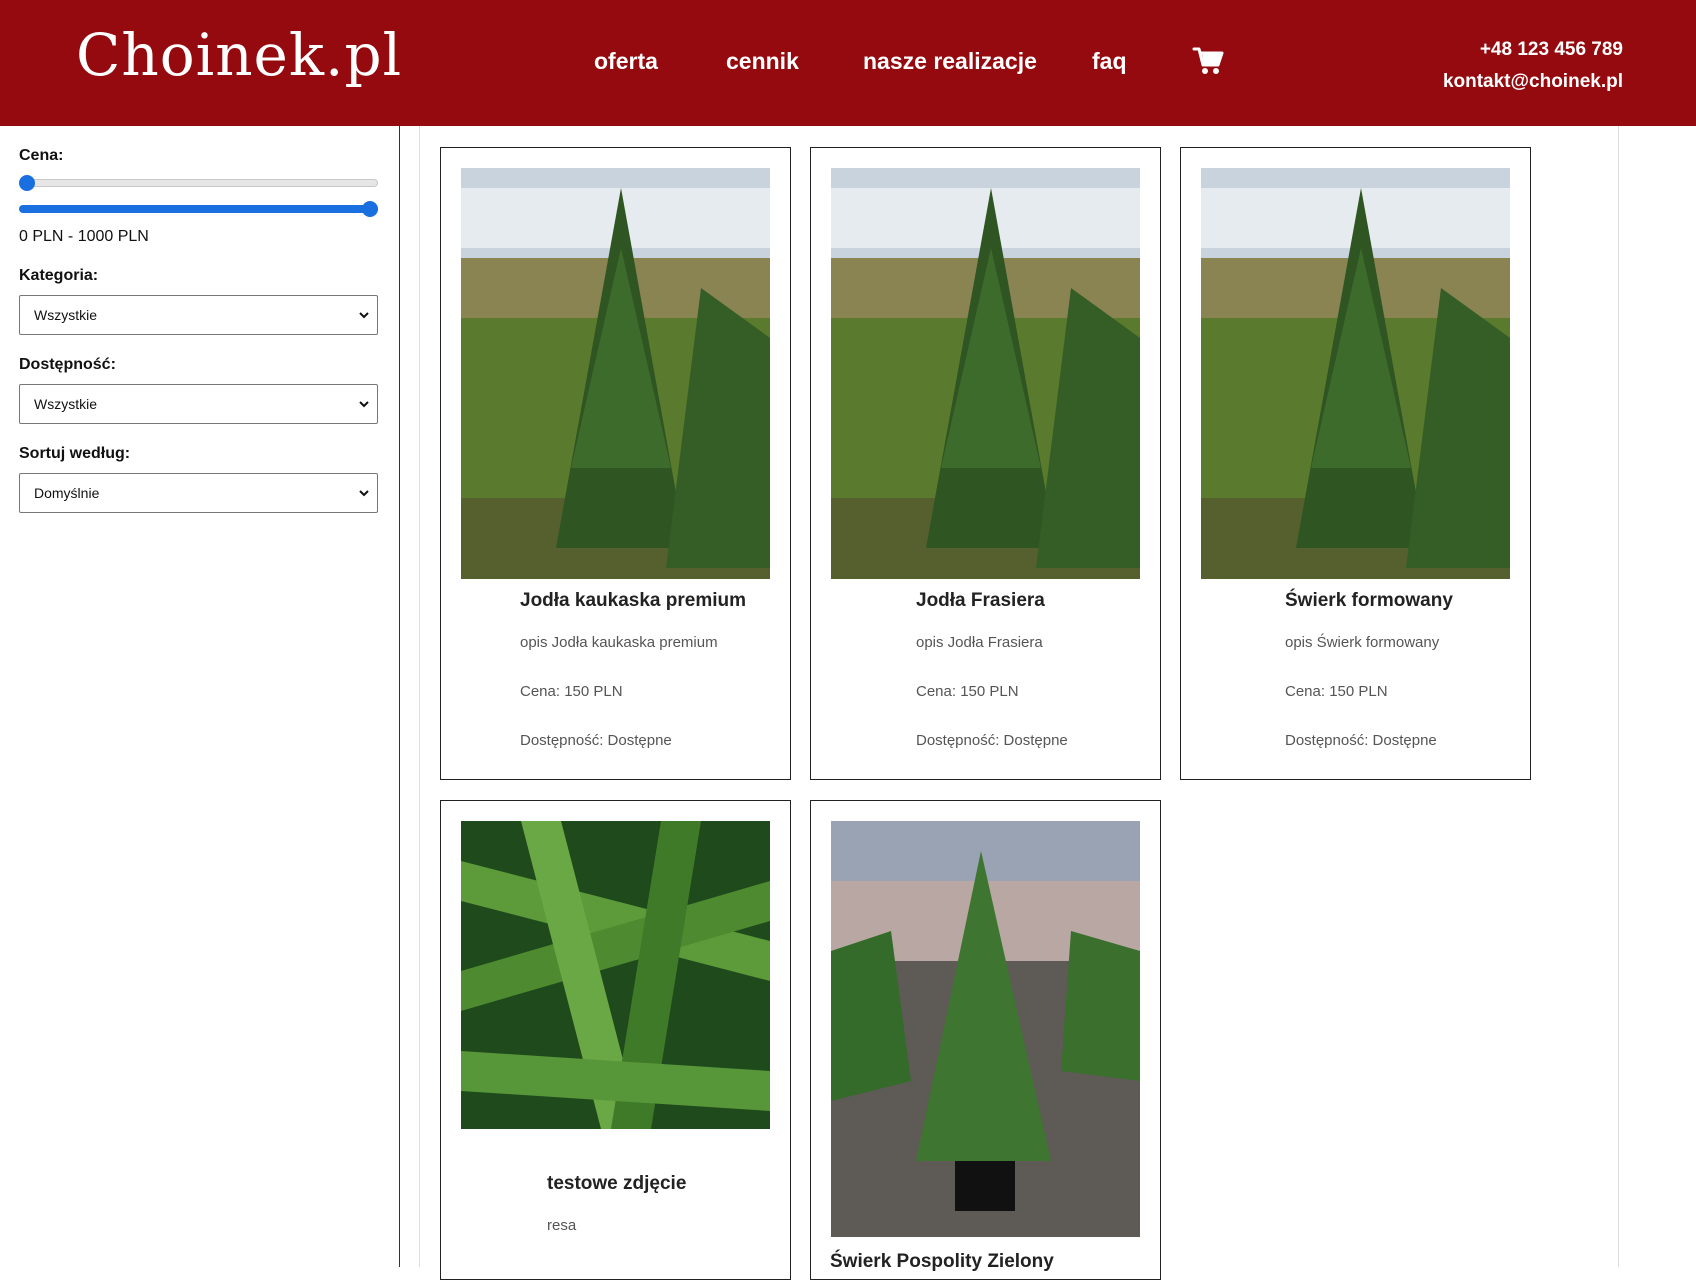 The image size is (1696, 1280). Describe the element at coordinates (1208, 61) in the screenshot. I see `cart-icon` at that location.